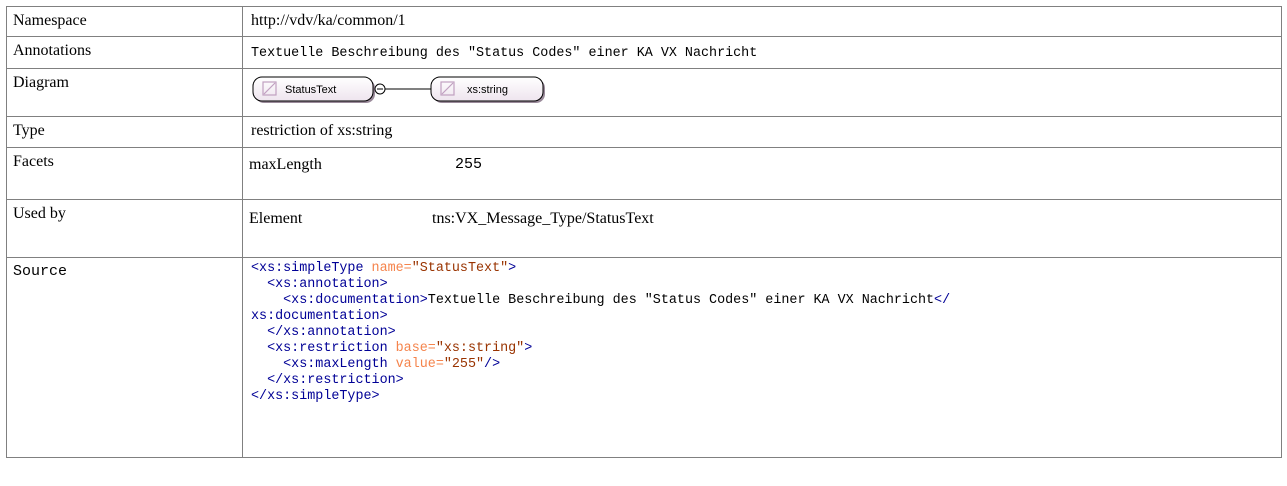 The width and height of the screenshot is (1287, 486). I want to click on src-l6-attr: base=, so click(411, 348).